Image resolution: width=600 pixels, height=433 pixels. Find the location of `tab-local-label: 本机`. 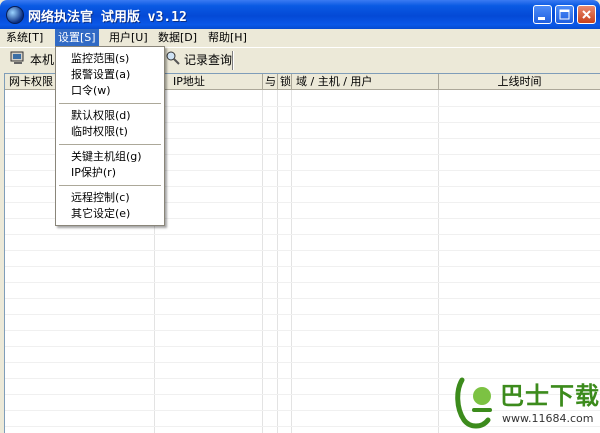

tab-local-label: 本机 is located at coordinates (42, 60).